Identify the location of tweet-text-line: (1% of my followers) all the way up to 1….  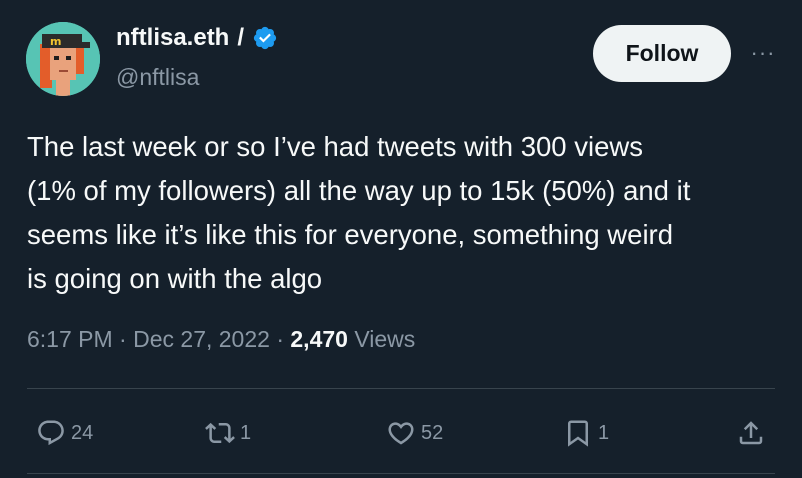
(359, 190).